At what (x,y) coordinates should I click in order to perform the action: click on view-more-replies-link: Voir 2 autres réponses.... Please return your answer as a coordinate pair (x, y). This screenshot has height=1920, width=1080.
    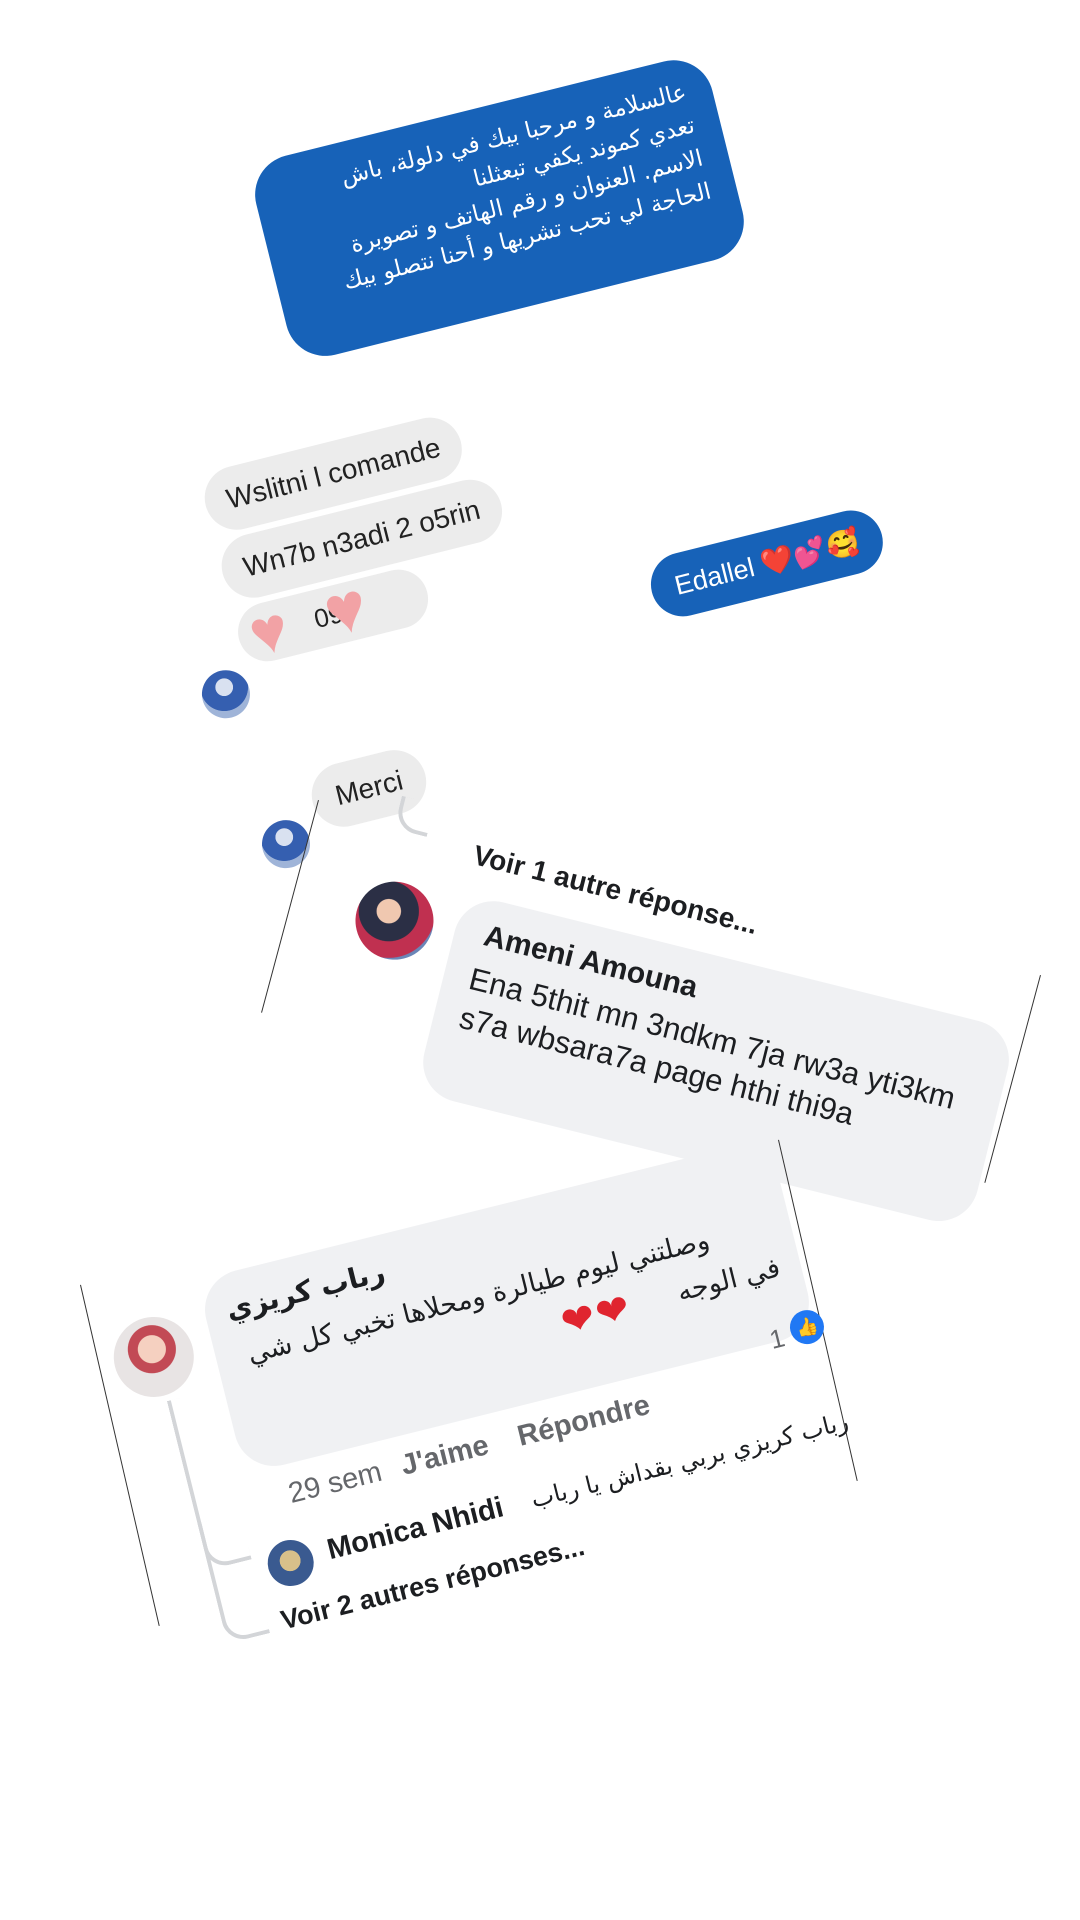
    Looking at the image, I should click on (433, 1583).